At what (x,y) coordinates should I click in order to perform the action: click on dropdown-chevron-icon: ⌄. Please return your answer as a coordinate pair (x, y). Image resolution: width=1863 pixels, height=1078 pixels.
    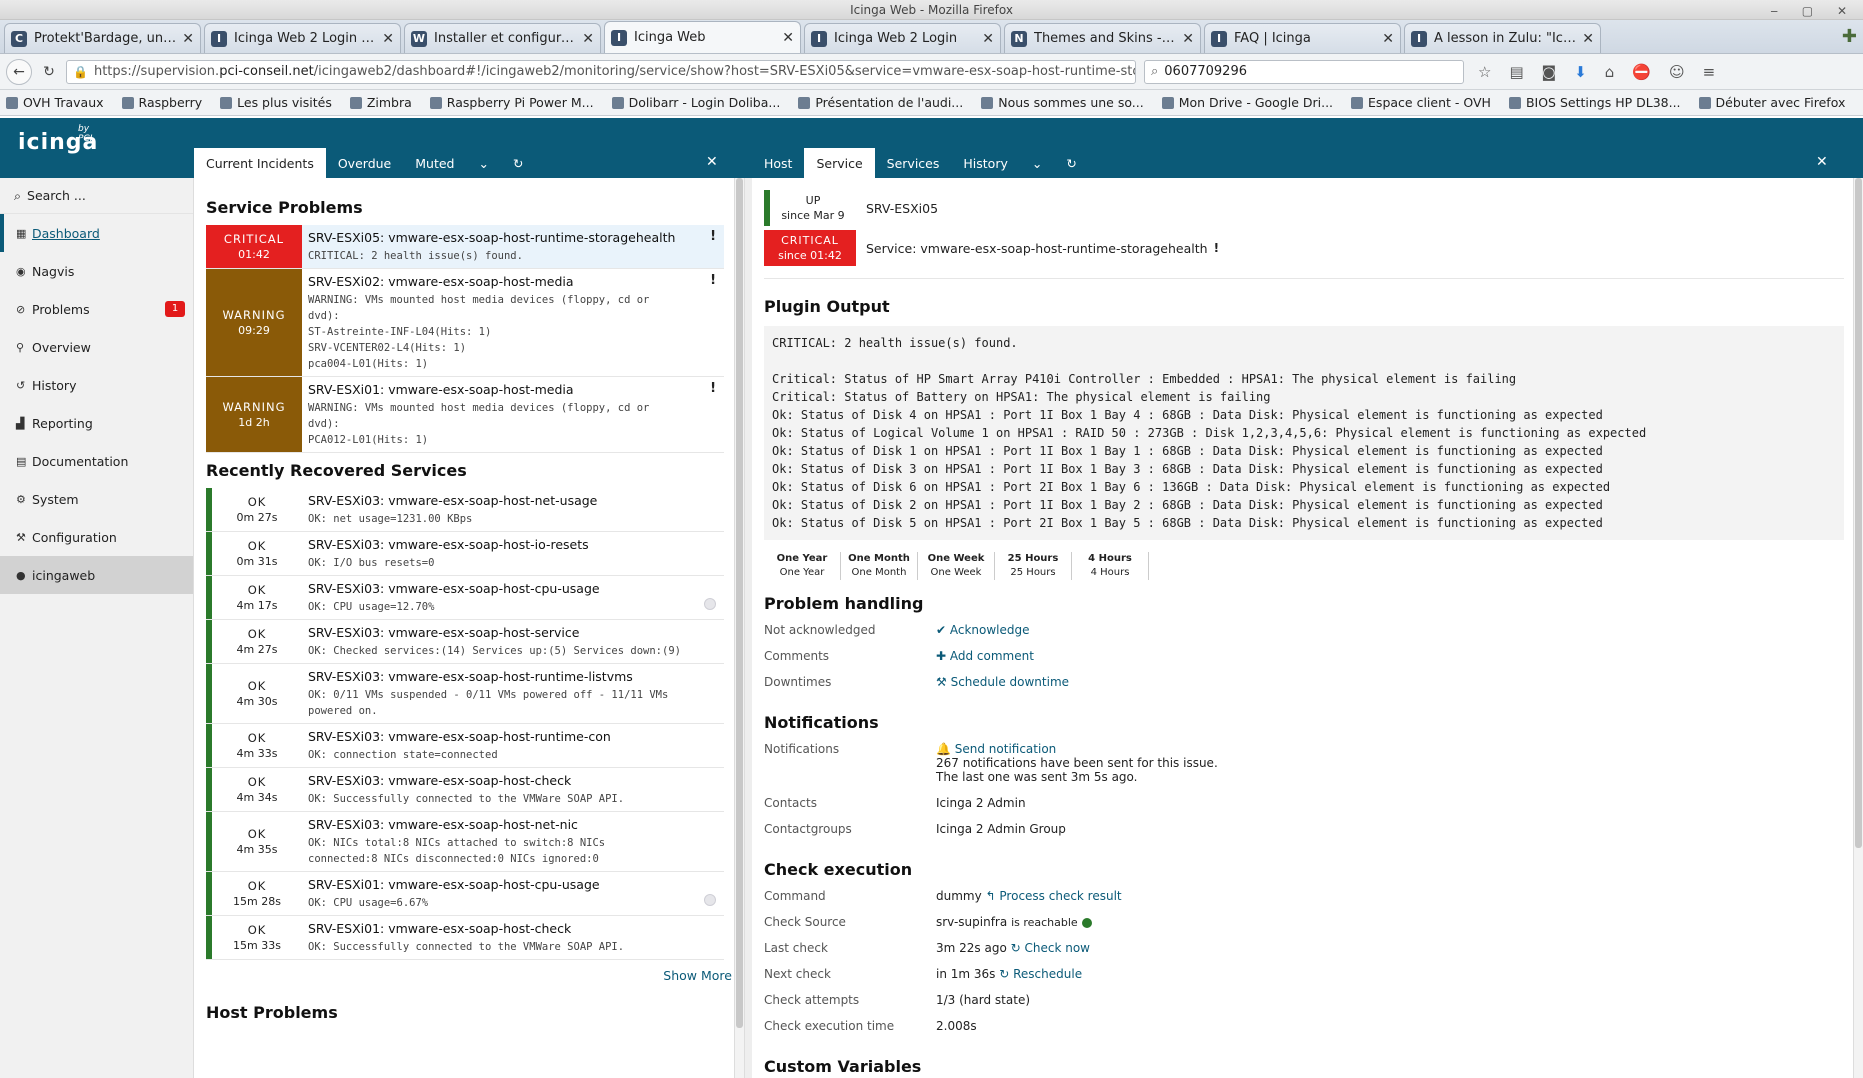
    Looking at the image, I should click on (483, 163).